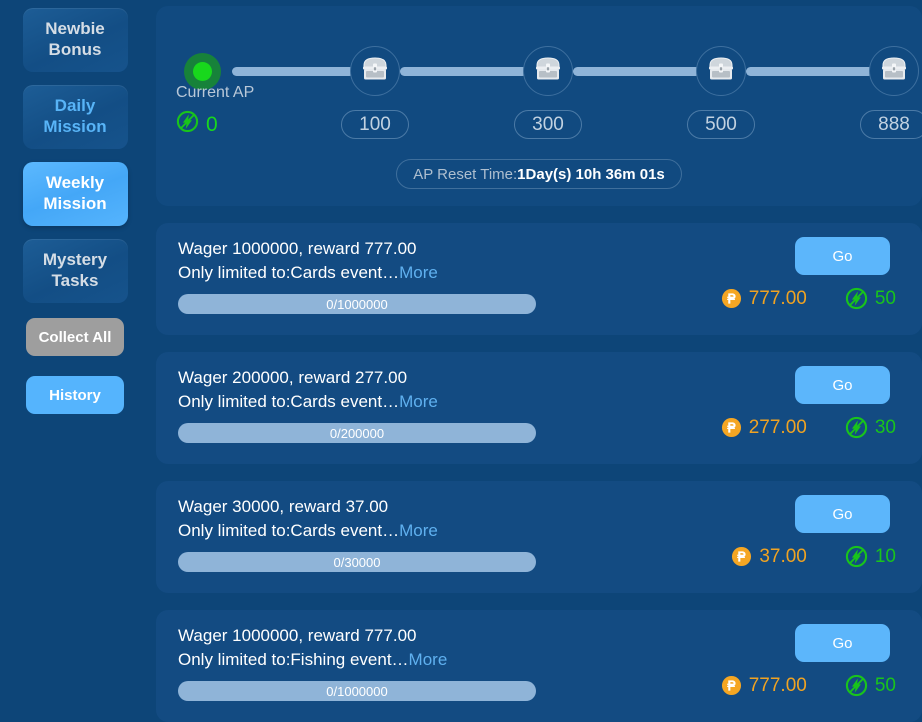 The width and height of the screenshot is (922, 722). Describe the element at coordinates (894, 124) in the screenshot. I see `ap-milestone-number: 888` at that location.